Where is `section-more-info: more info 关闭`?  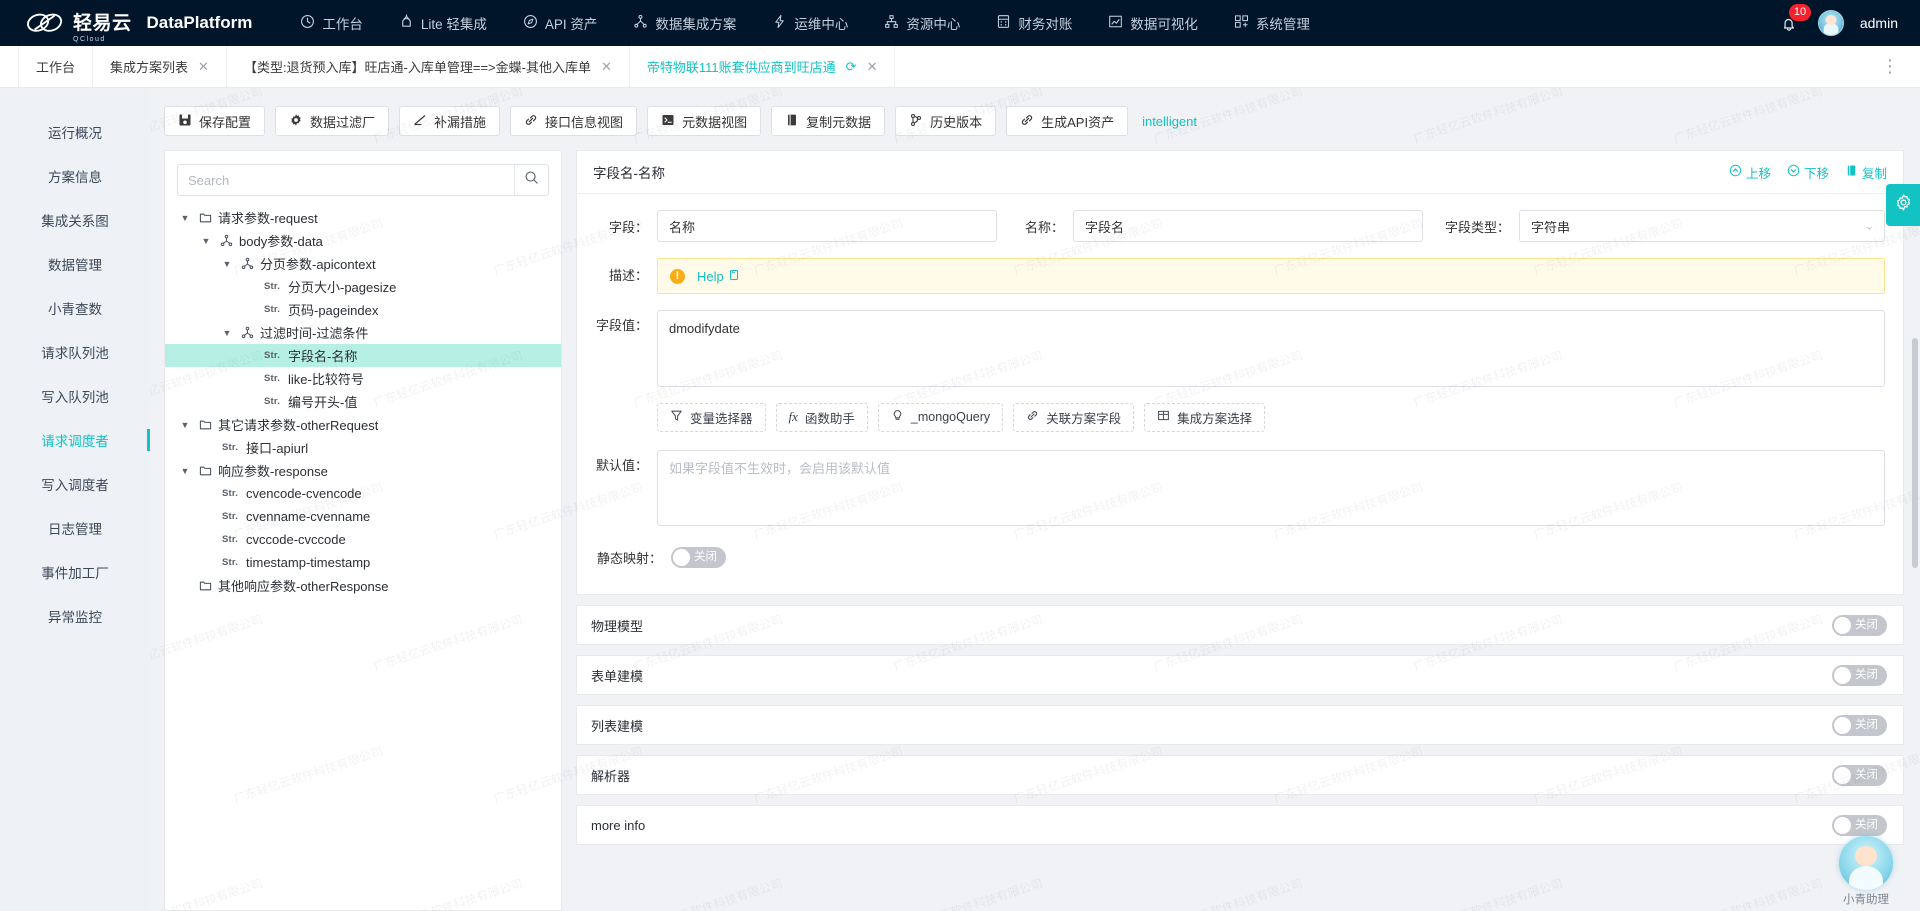 section-more-info: more info 关闭 is located at coordinates (1240, 825).